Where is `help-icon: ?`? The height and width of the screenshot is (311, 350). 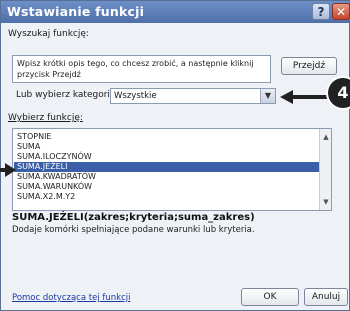 help-icon: ? is located at coordinates (321, 12).